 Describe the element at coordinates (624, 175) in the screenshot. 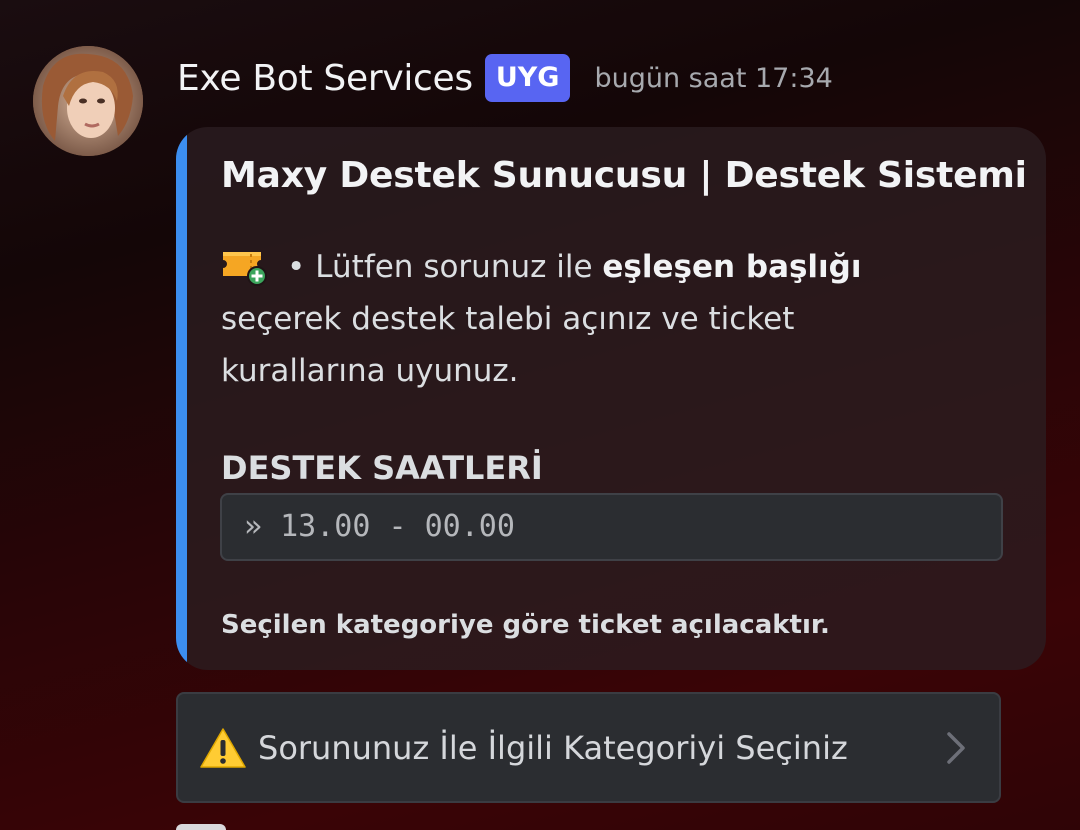

I see `embed-title: Maxy Destek Sunucusu | Destek Sistemi` at that location.